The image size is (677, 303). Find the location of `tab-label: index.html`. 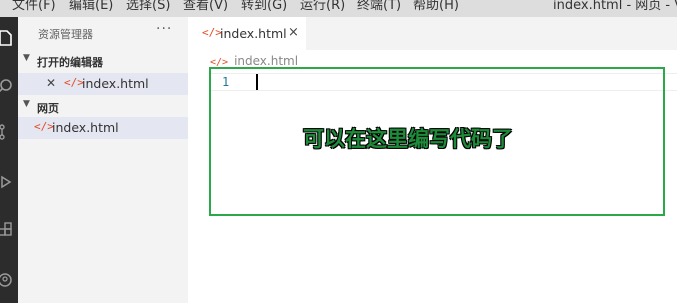

tab-label: index.html is located at coordinates (253, 33).